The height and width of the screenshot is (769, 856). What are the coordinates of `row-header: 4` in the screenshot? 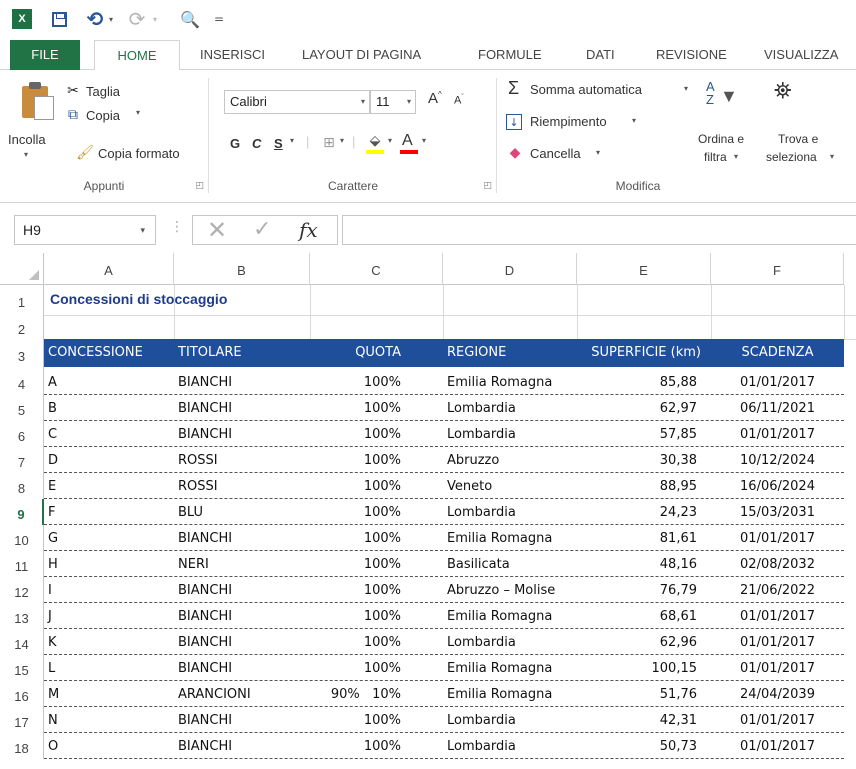 It's located at (22, 382).